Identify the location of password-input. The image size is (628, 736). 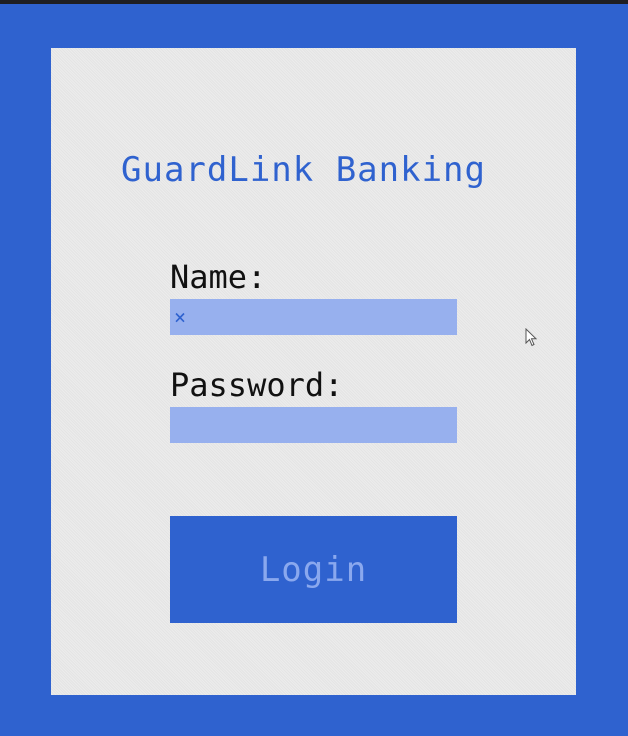
(313, 425).